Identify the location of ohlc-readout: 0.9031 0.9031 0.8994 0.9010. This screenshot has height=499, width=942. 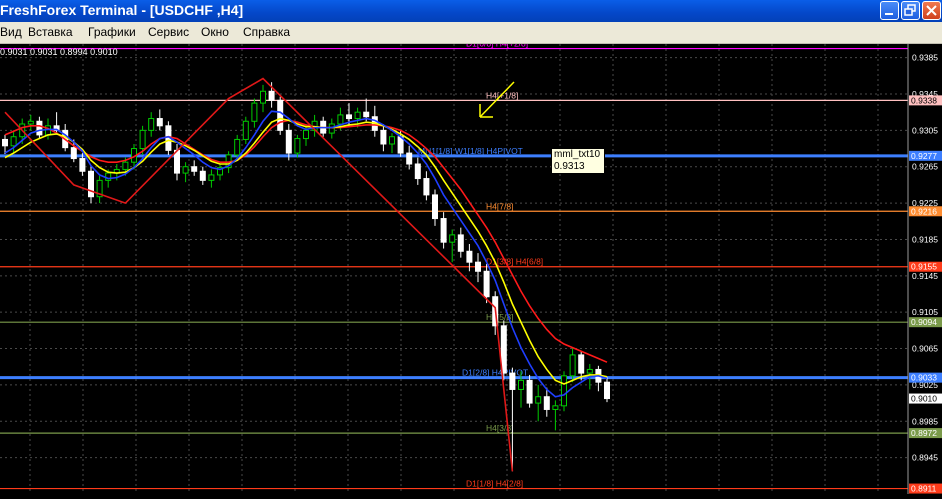
(59, 52).